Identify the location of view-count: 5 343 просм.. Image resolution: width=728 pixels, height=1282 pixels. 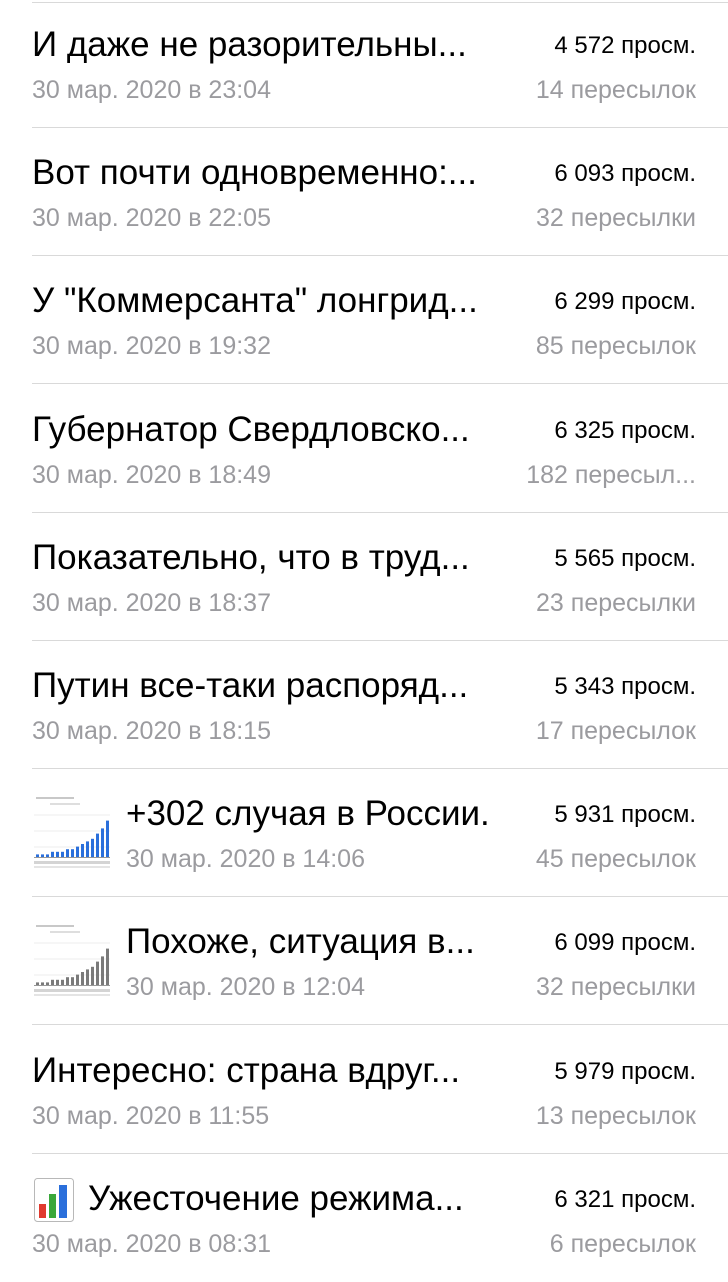
(625, 686).